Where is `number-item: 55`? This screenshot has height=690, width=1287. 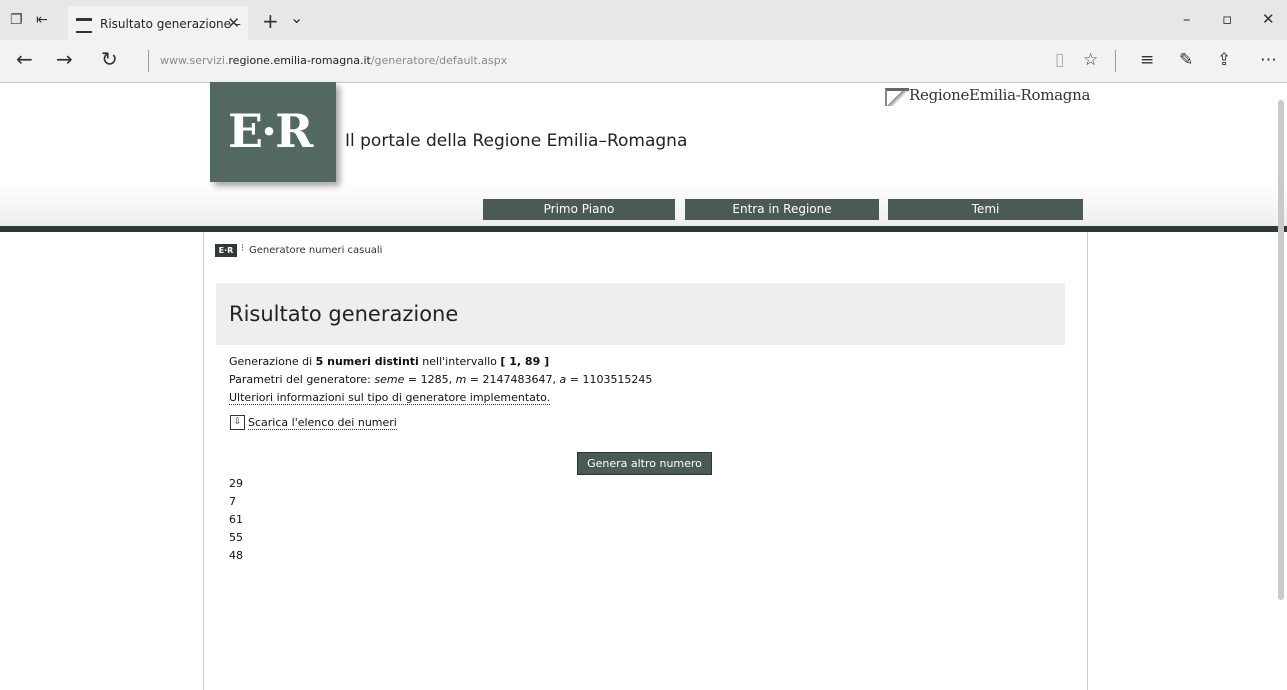 number-item: 55 is located at coordinates (236, 537).